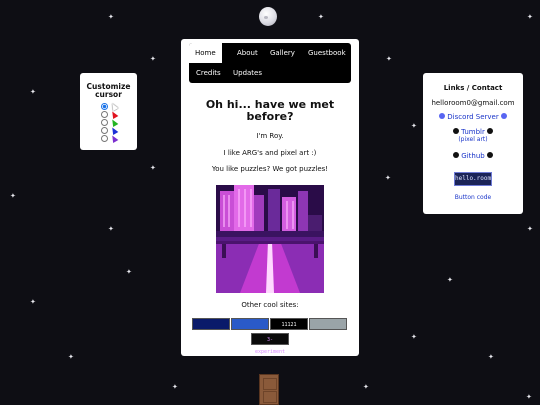  What do you see at coordinates (270, 344) in the screenshot?
I see `site-badge: 3-experiment` at bounding box center [270, 344].